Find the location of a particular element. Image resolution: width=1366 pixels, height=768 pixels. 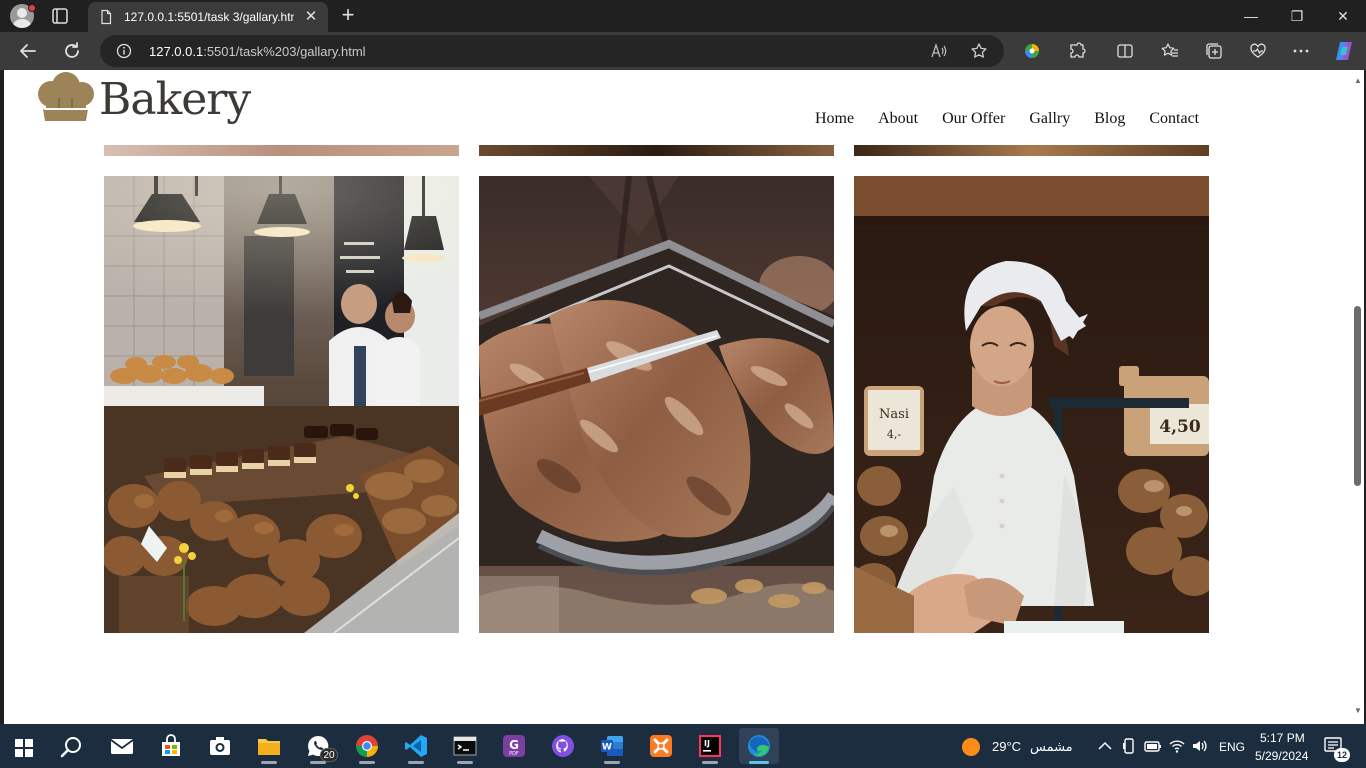

taskbar-chrome is located at coordinates (367, 746).